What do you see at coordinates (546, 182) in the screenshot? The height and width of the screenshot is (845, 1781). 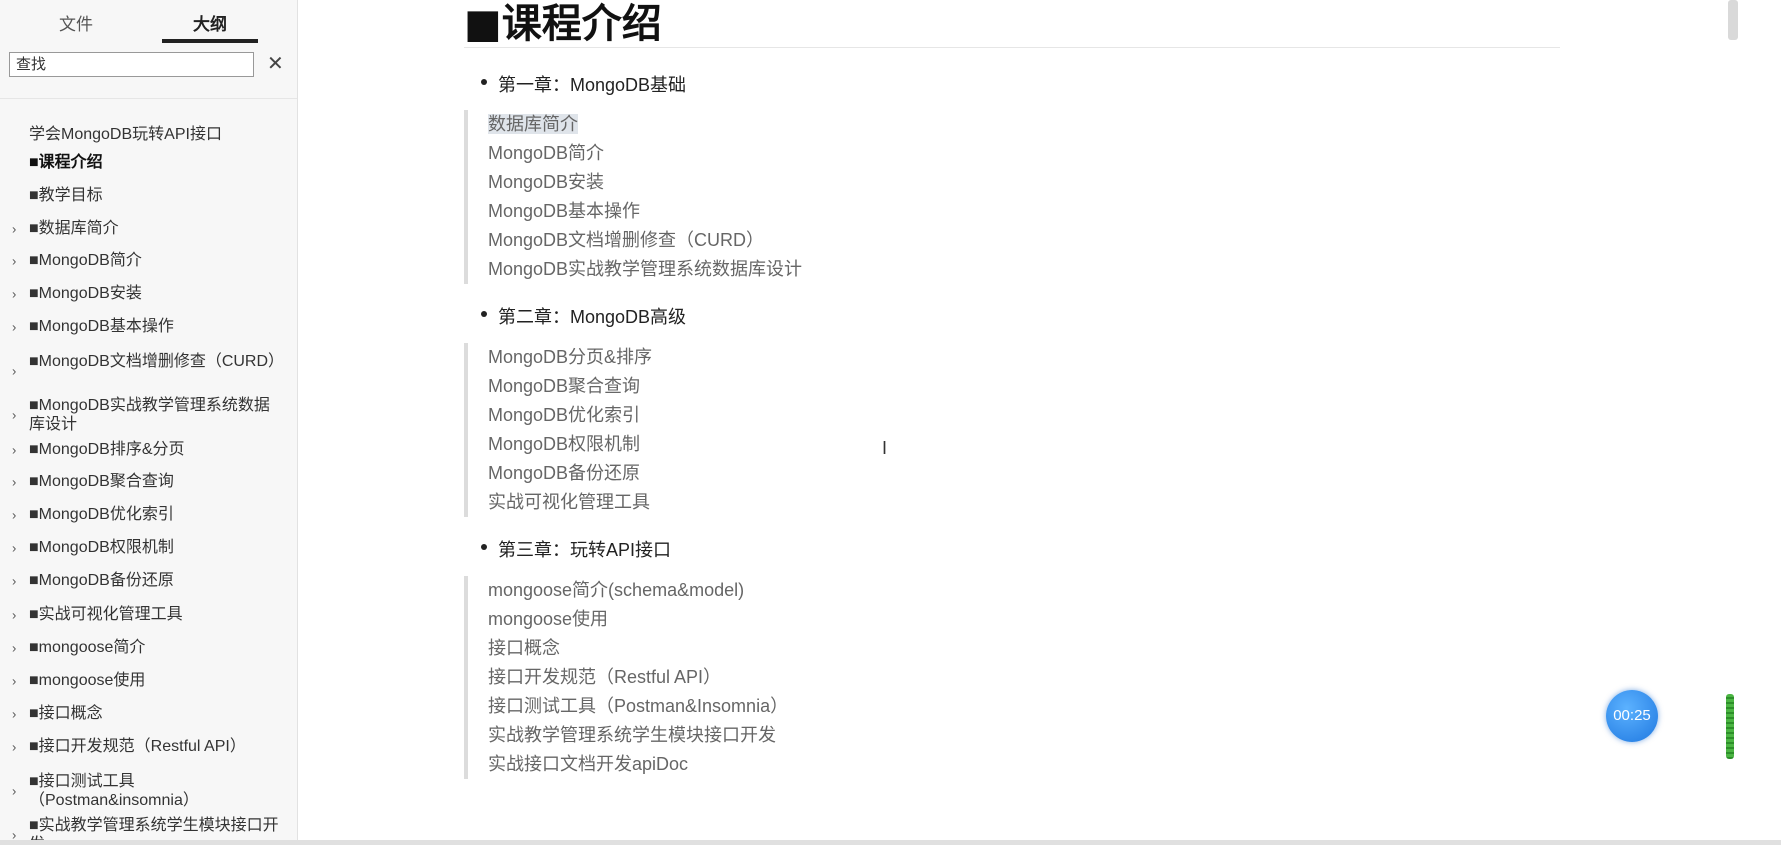 I see `list-item: MongoDB安装` at bounding box center [546, 182].